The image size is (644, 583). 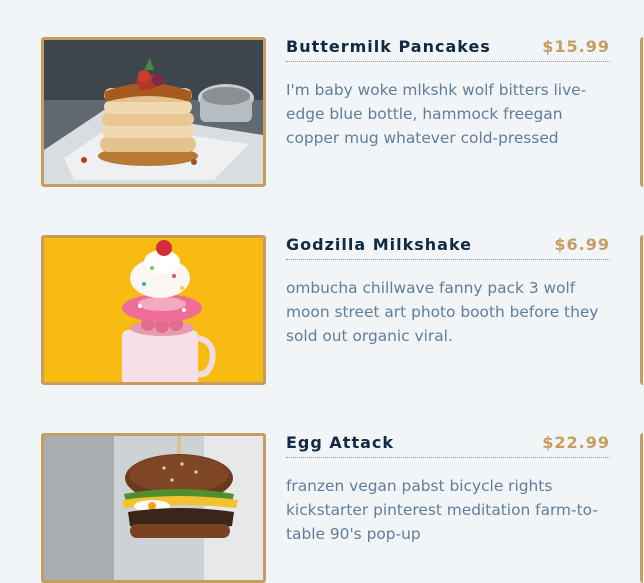 What do you see at coordinates (153, 310) in the screenshot?
I see `milkshake-photo` at bounding box center [153, 310].